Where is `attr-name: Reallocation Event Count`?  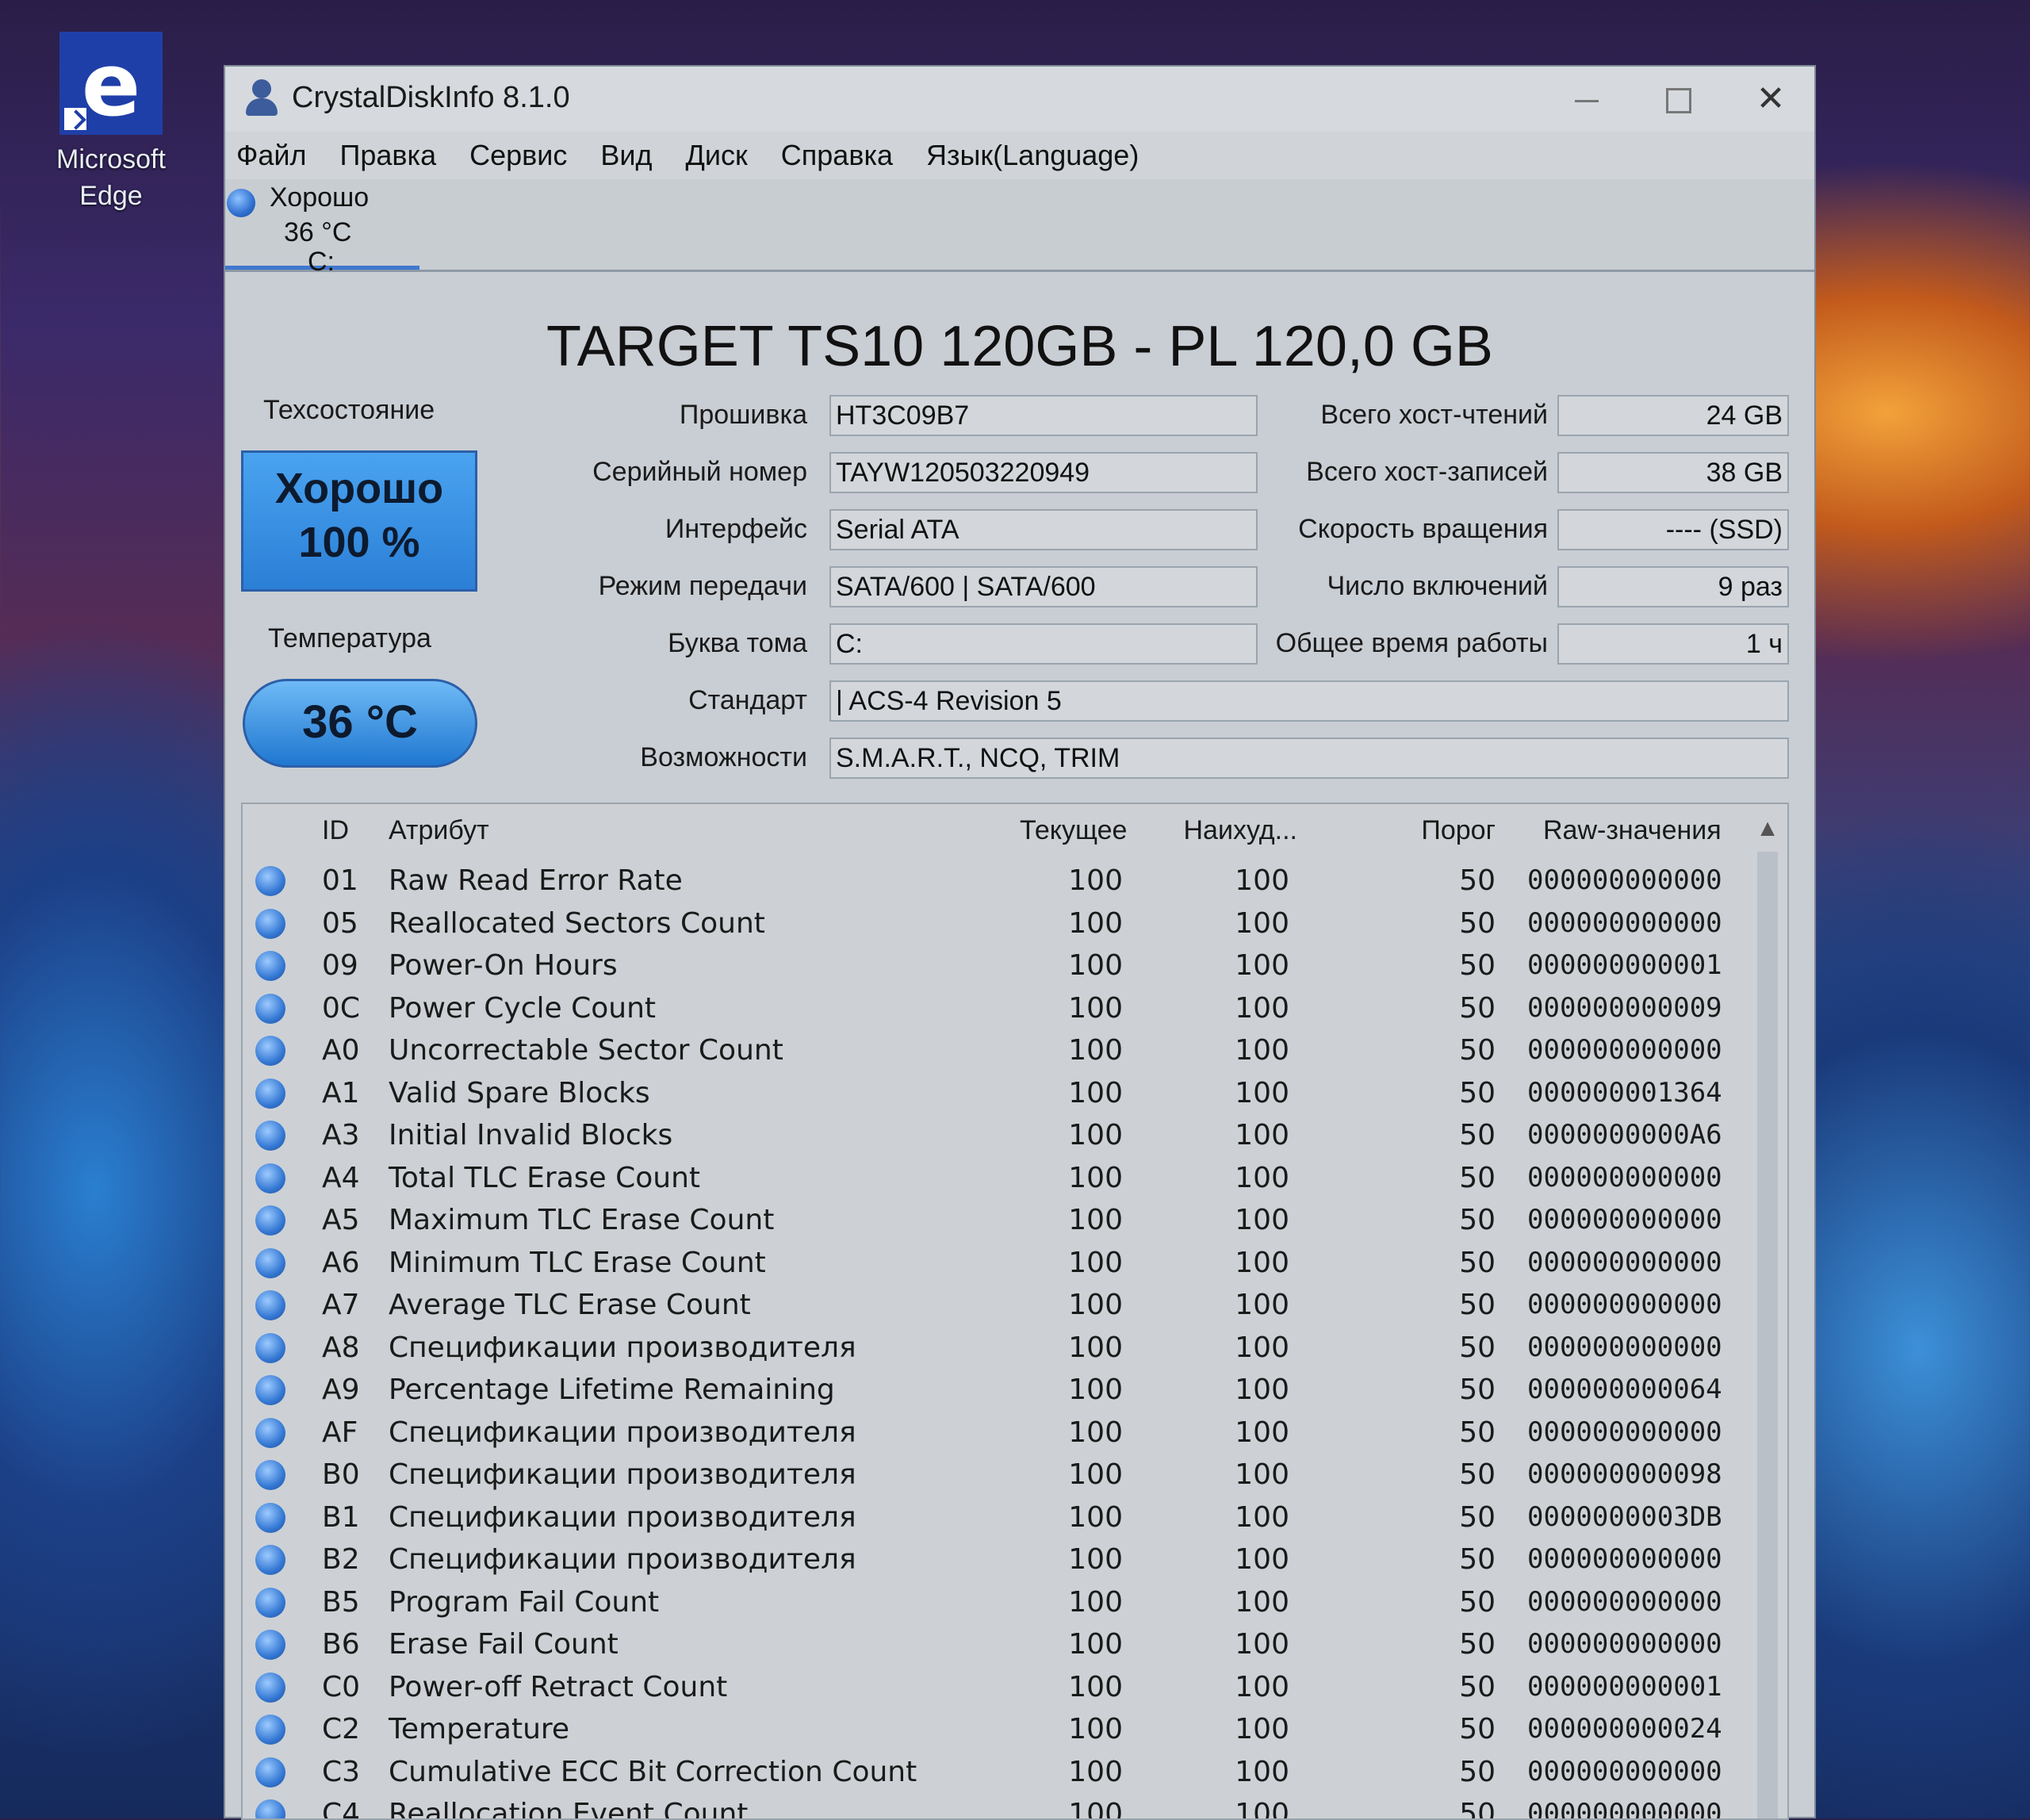 attr-name: Reallocation Event Count is located at coordinates (569, 1809).